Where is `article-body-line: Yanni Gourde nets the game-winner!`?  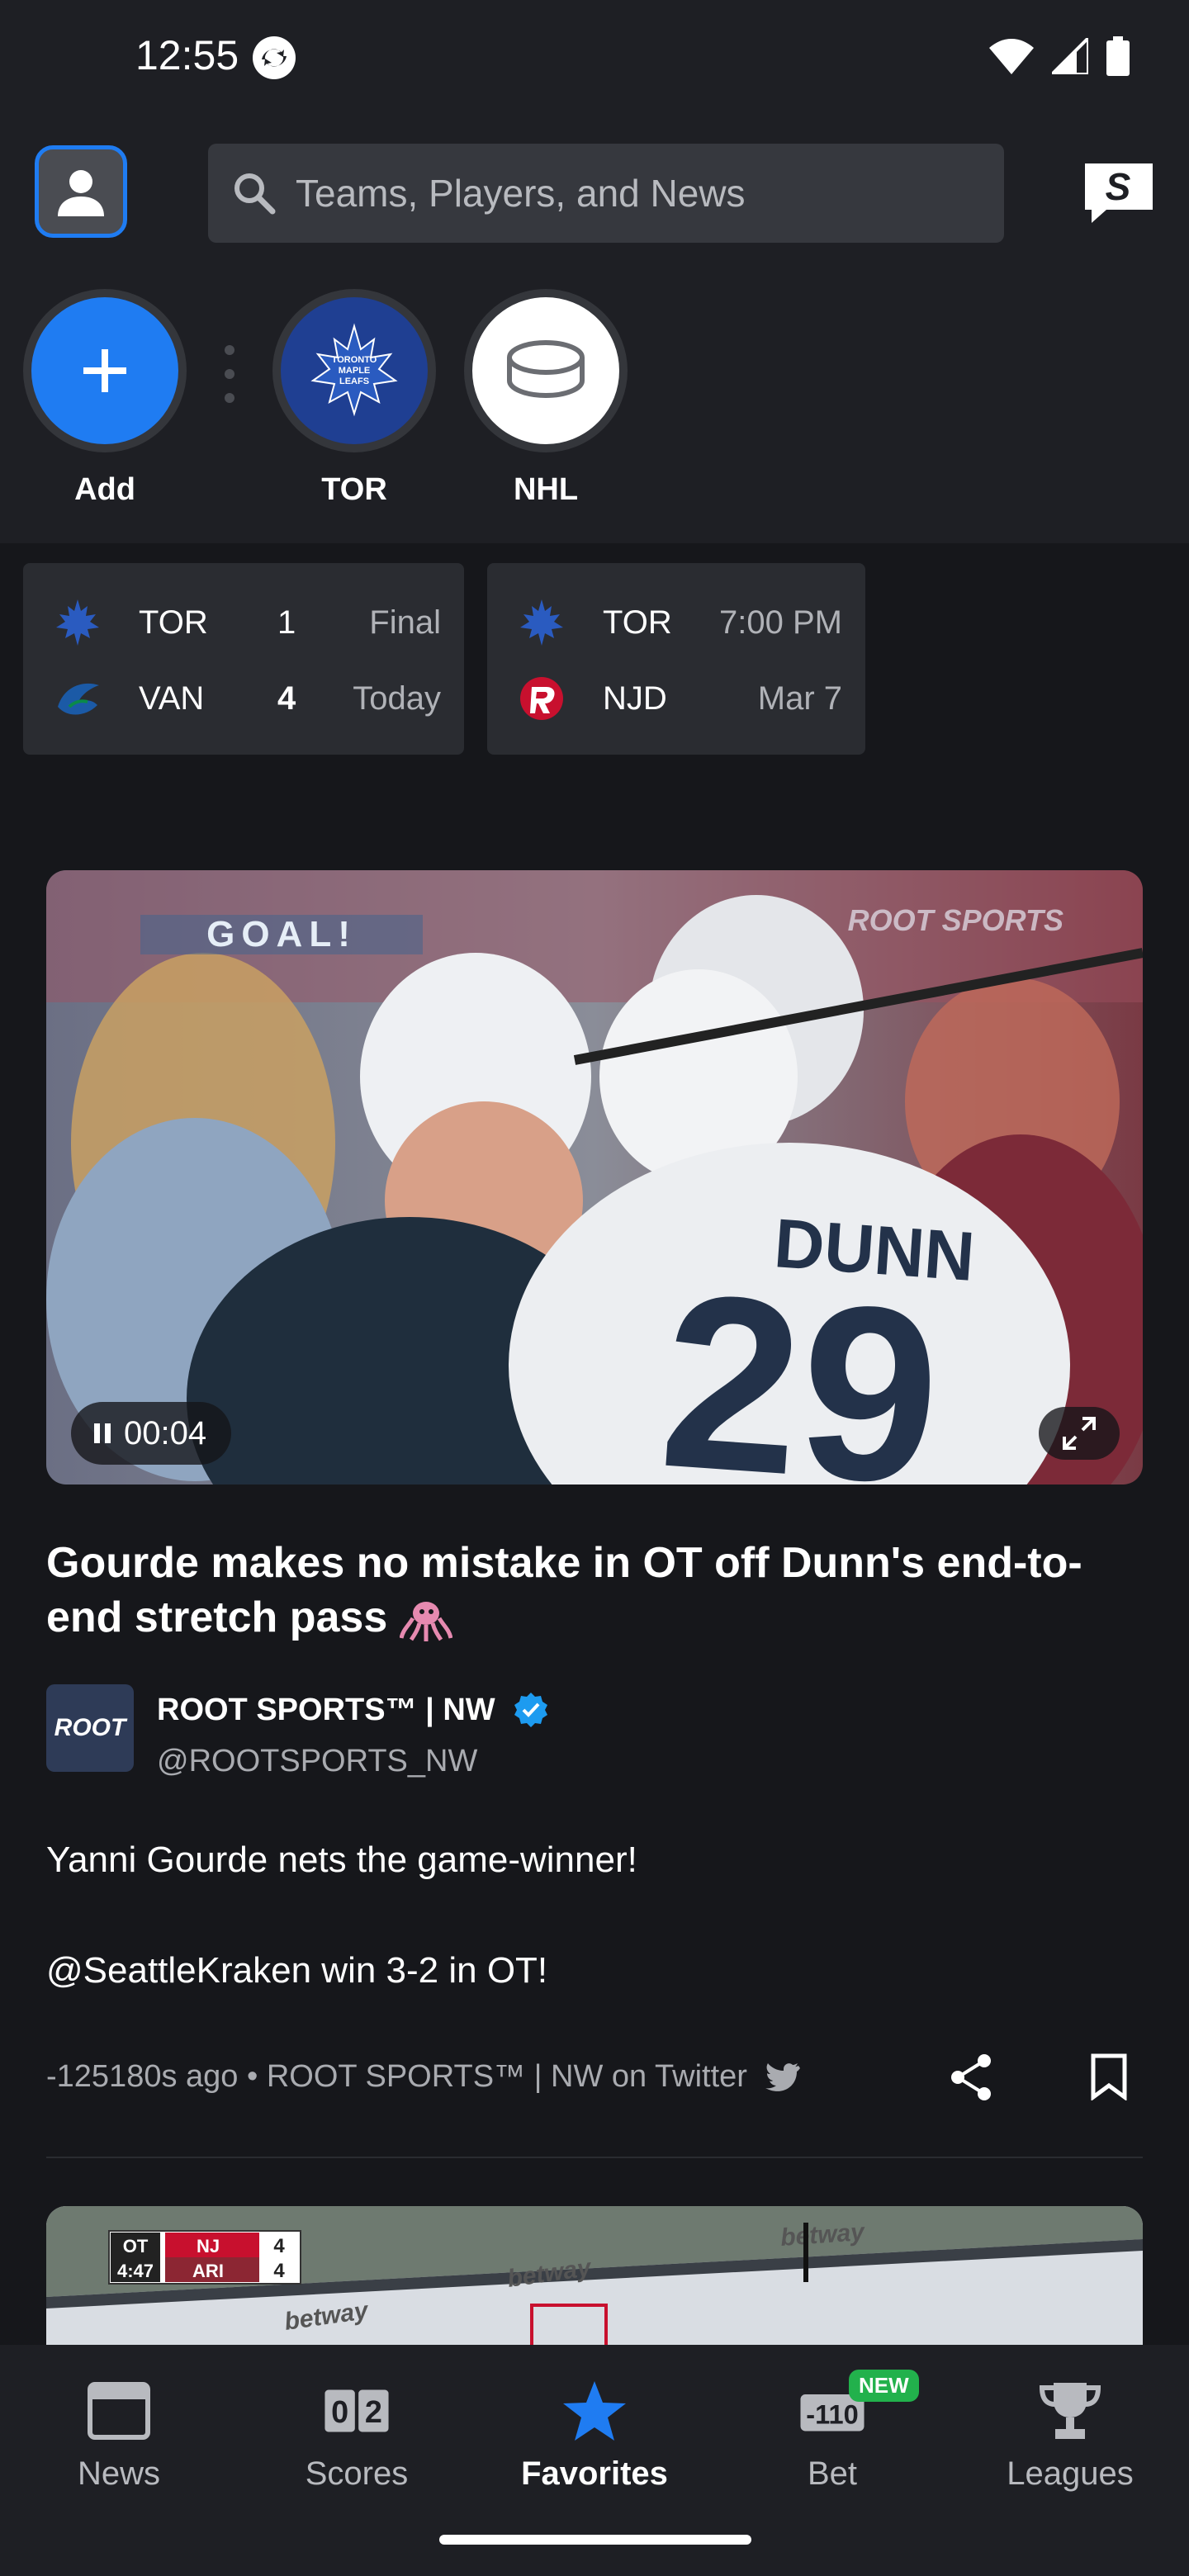
article-body-line: Yanni Gourde nets the game-winner! is located at coordinates (341, 1860).